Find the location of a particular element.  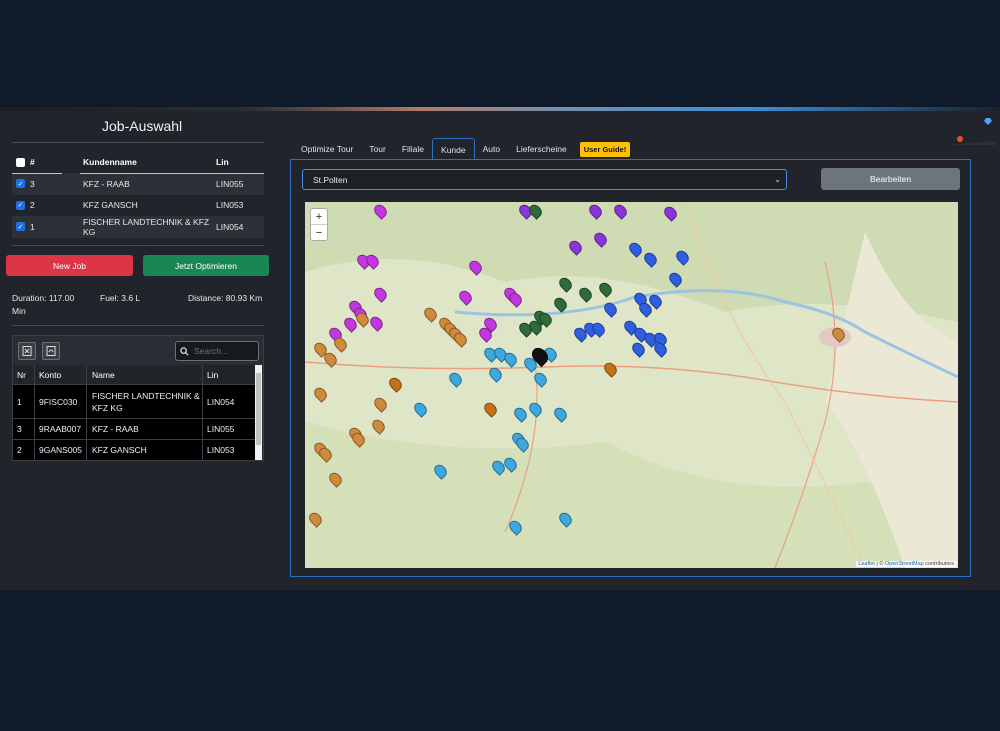

header-kundenname: Kundenname is located at coordinates (110, 162).